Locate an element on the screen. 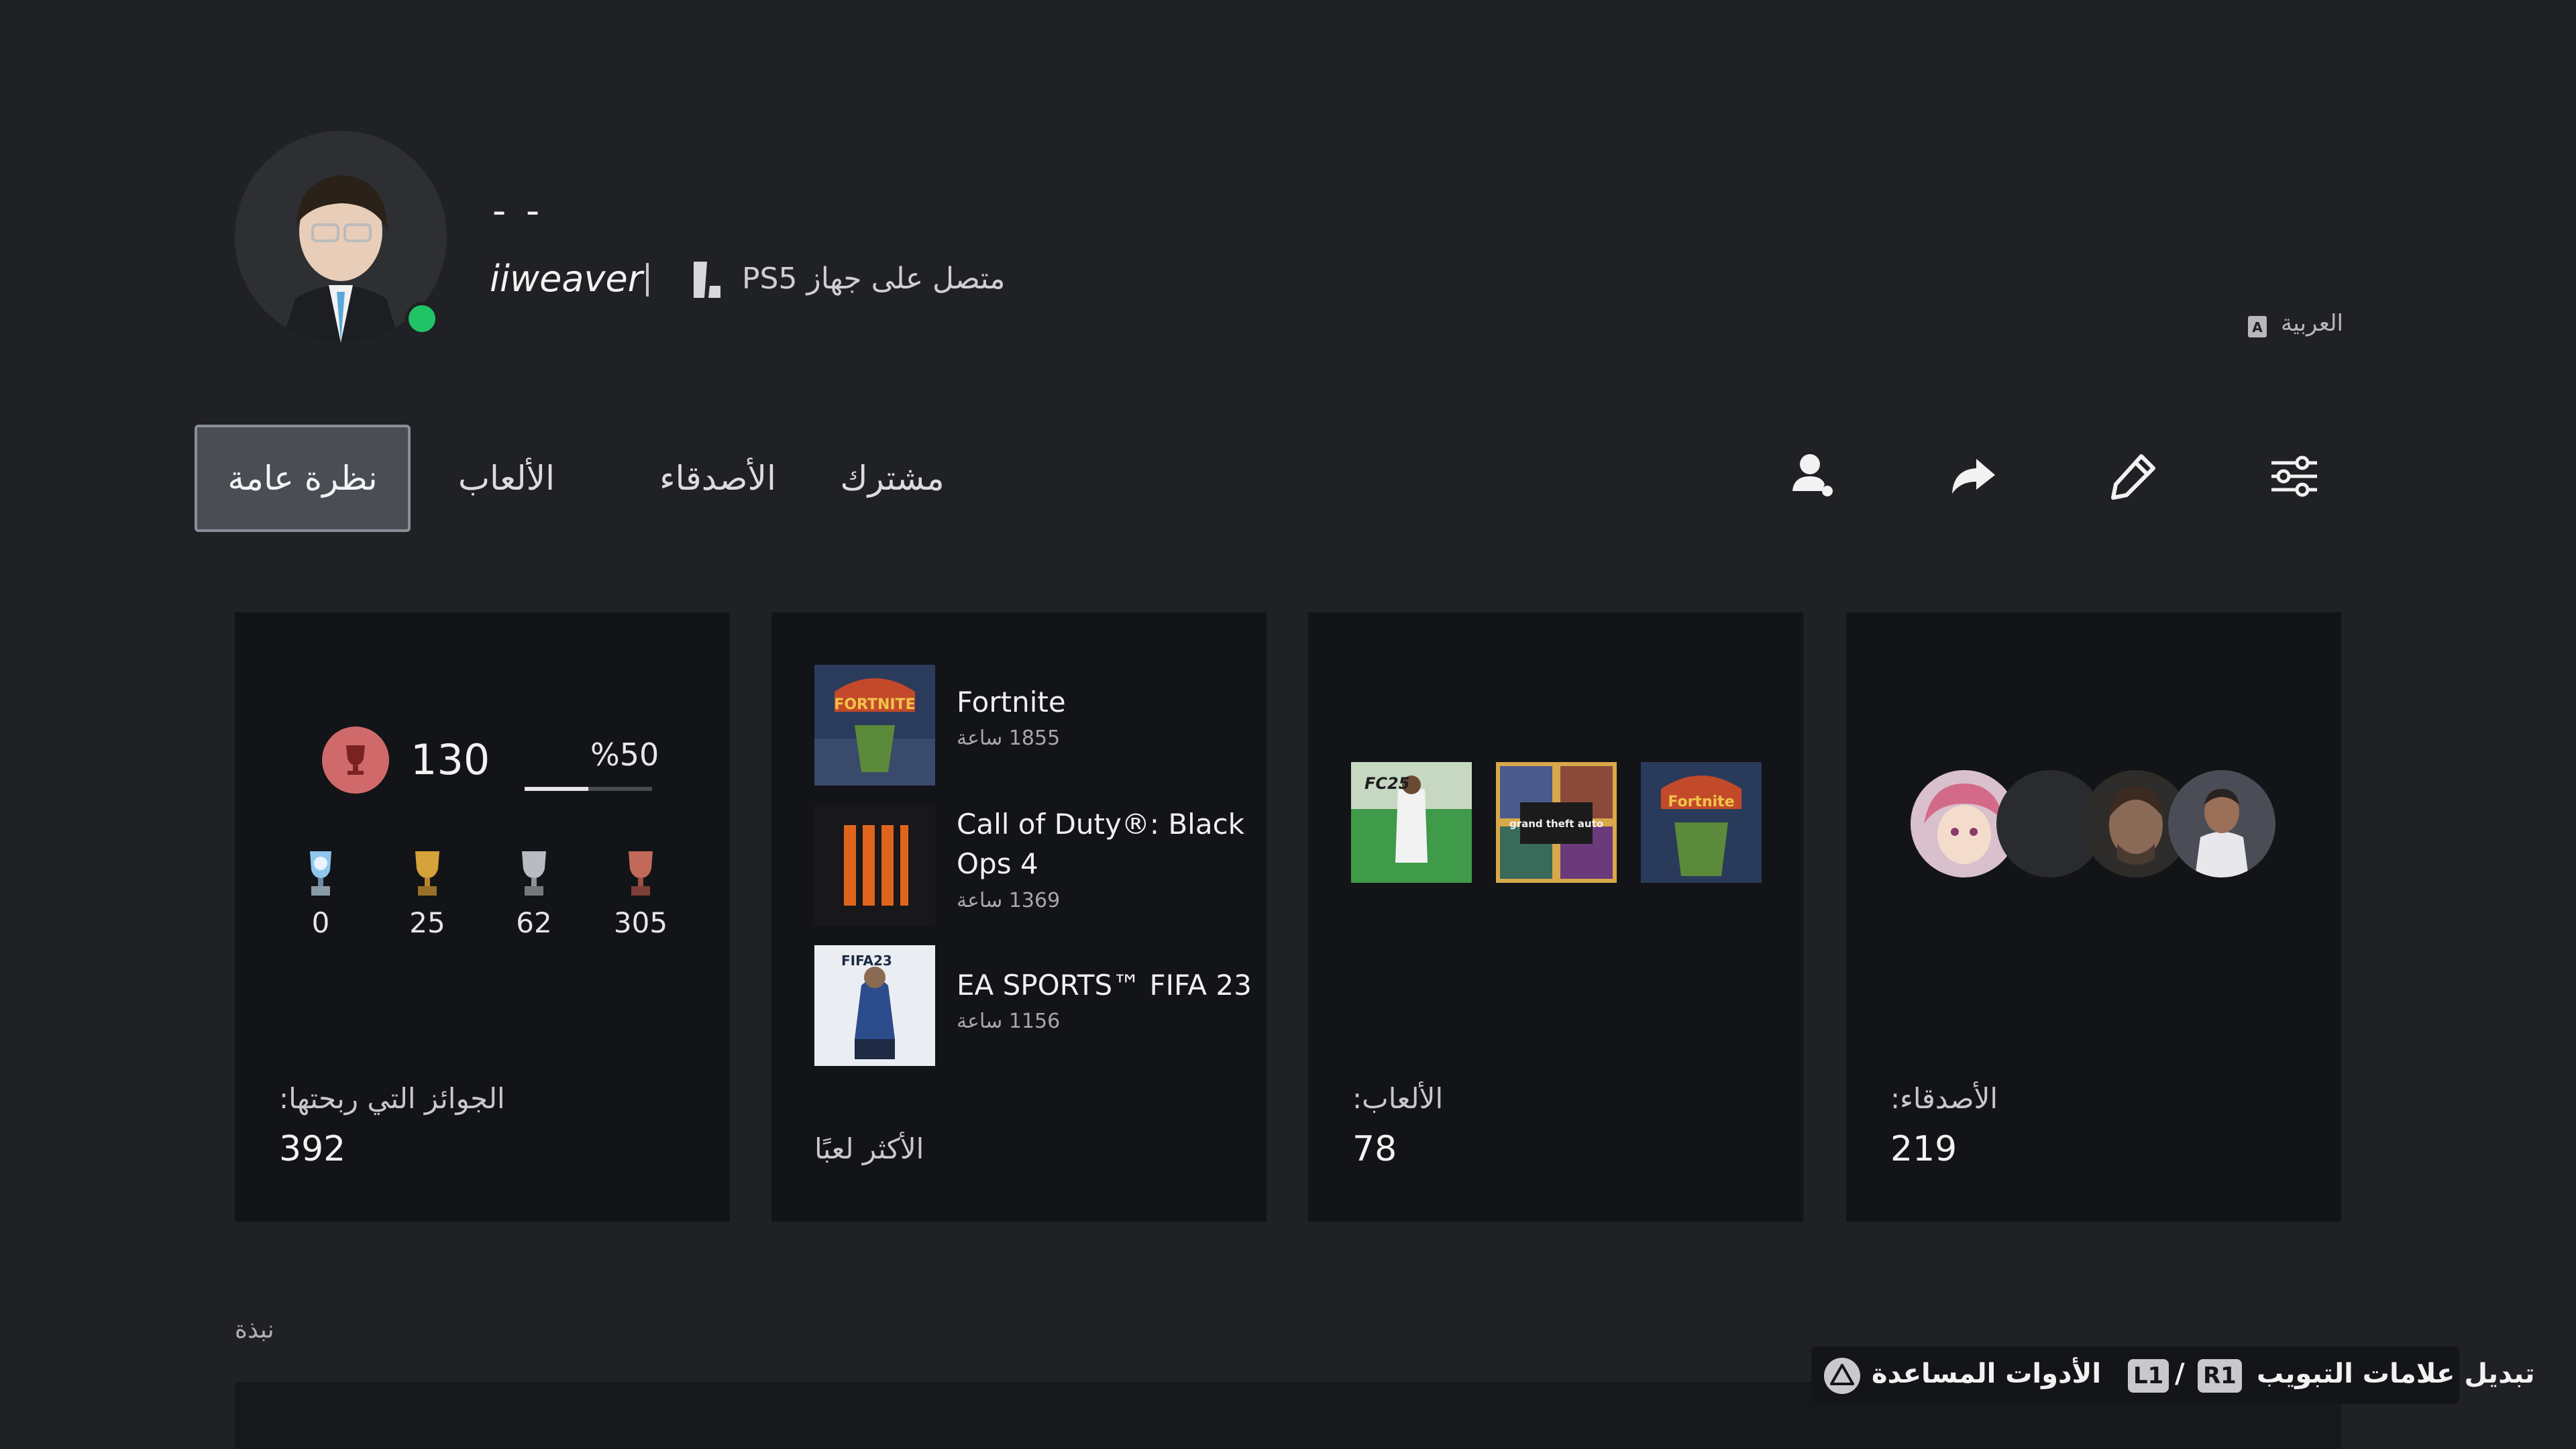  svg-text: A is located at coordinates (2257, 327).